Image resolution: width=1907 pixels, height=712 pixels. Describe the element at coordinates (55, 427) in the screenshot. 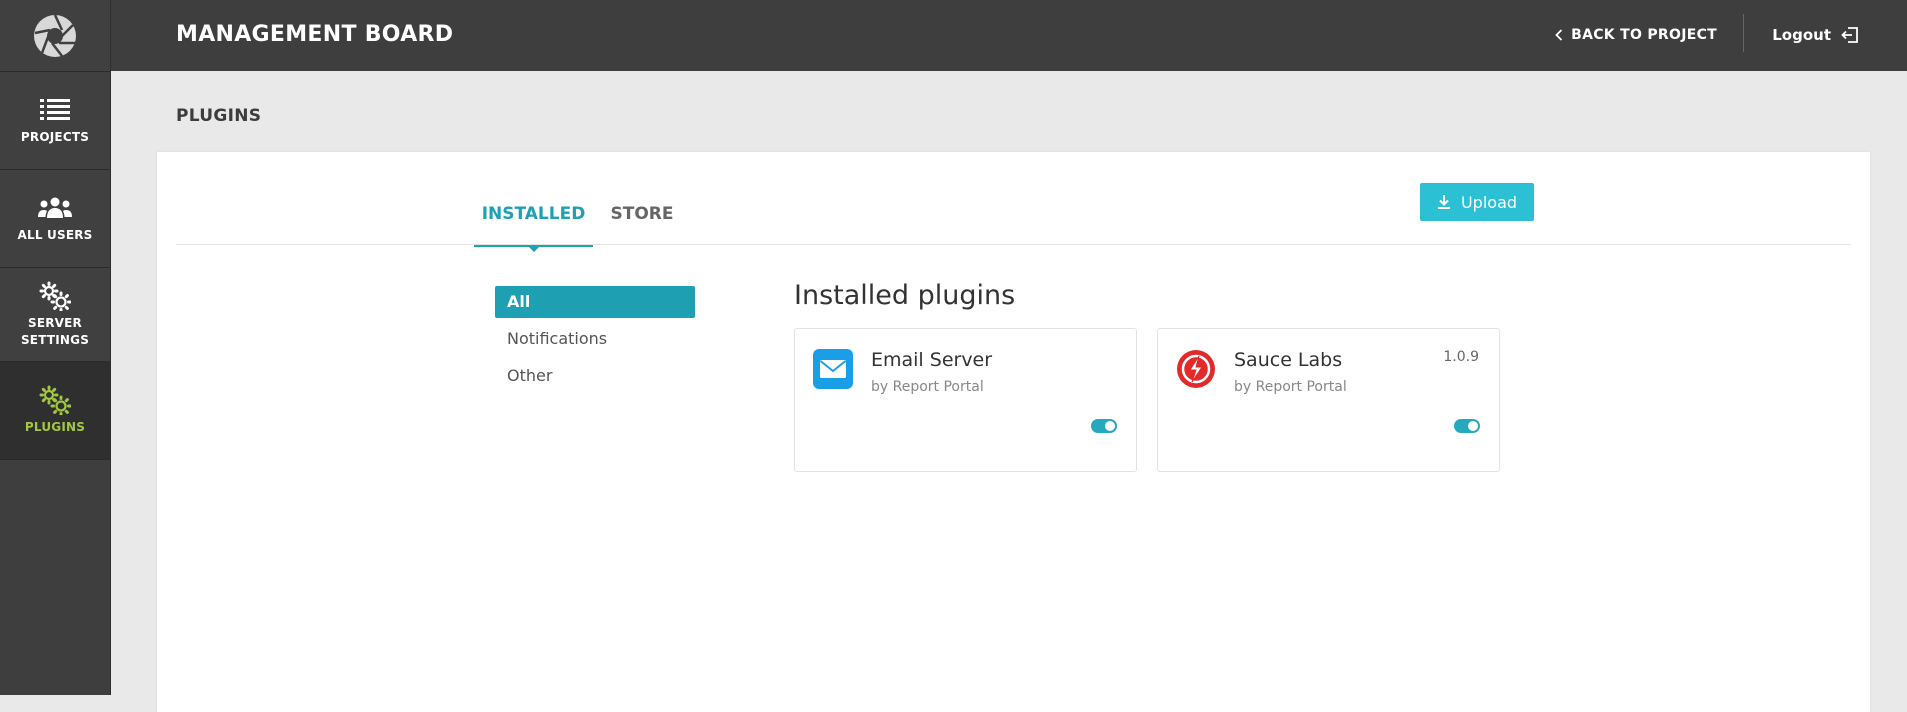

I see `sidebar-item-label: PLUGINS` at that location.